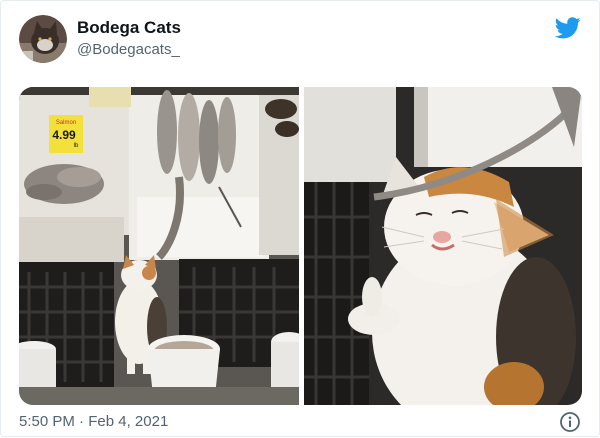  What do you see at coordinates (567, 28) in the screenshot?
I see `twitter-bird-icon` at bounding box center [567, 28].